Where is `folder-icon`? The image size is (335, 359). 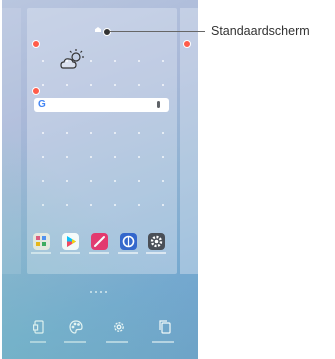 folder-icon is located at coordinates (41, 241).